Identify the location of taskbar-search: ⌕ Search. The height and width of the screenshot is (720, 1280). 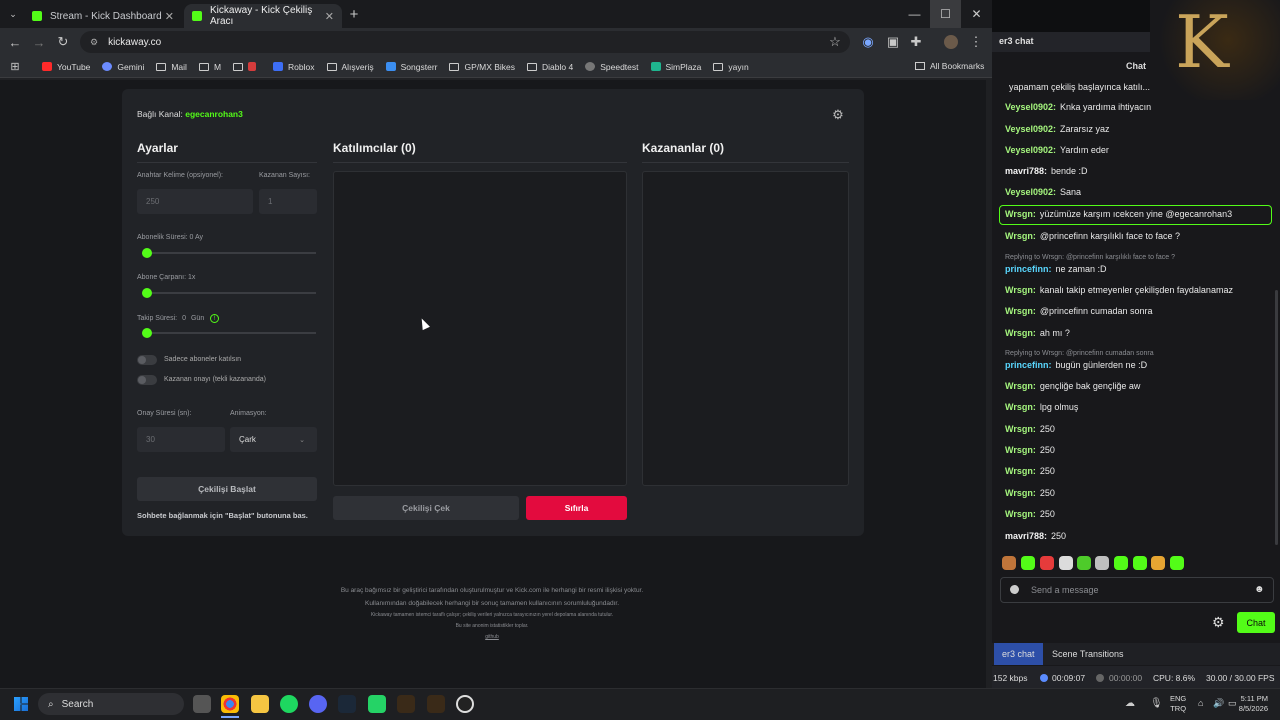
(111, 704).